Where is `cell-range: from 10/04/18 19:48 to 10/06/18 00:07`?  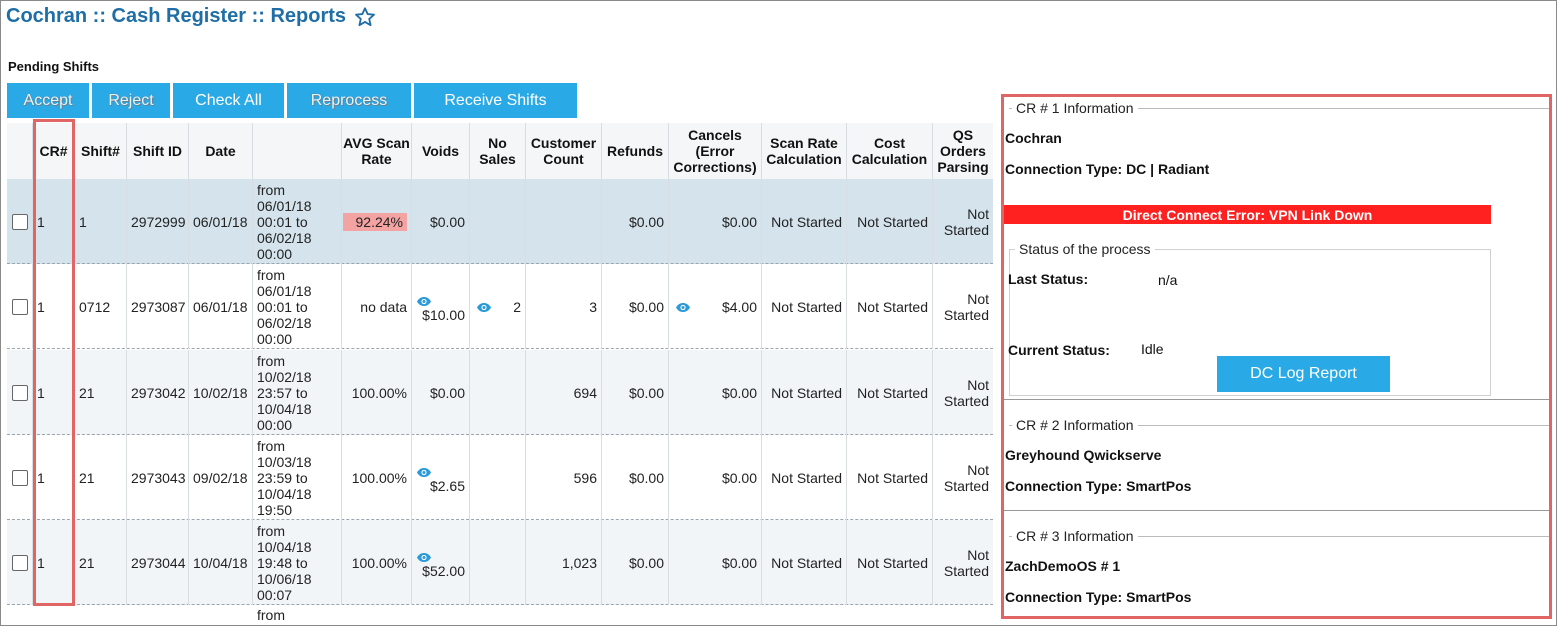
cell-range: from 10/04/18 19:48 to 10/06/18 00:07 is located at coordinates (297, 562).